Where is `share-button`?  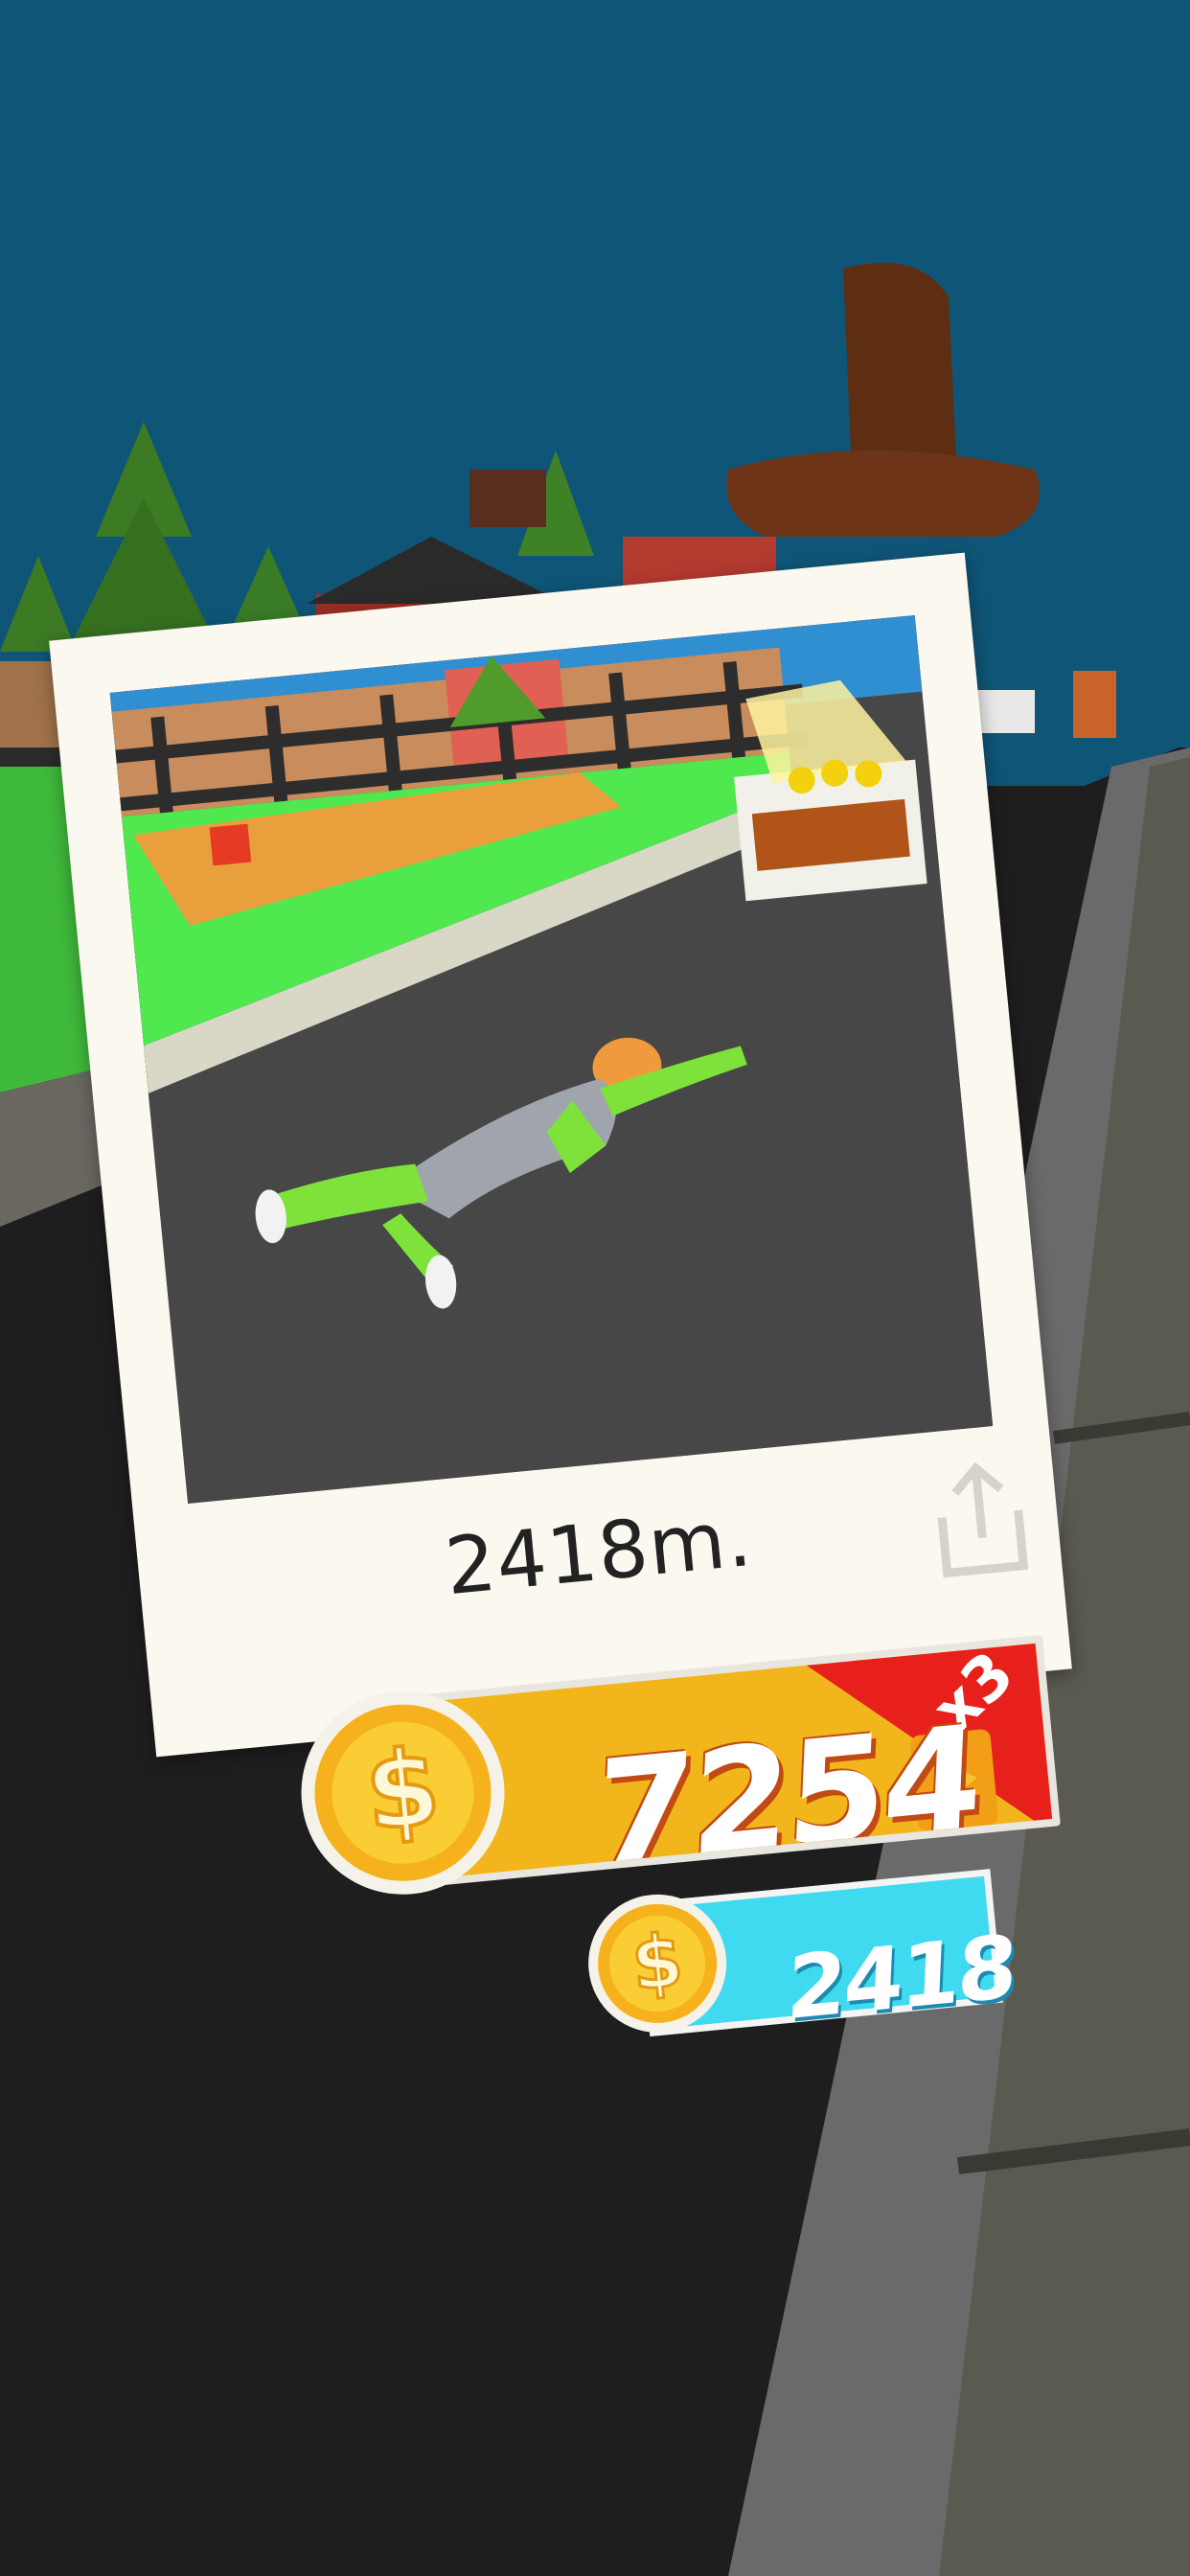
share-button is located at coordinates (980, 1518).